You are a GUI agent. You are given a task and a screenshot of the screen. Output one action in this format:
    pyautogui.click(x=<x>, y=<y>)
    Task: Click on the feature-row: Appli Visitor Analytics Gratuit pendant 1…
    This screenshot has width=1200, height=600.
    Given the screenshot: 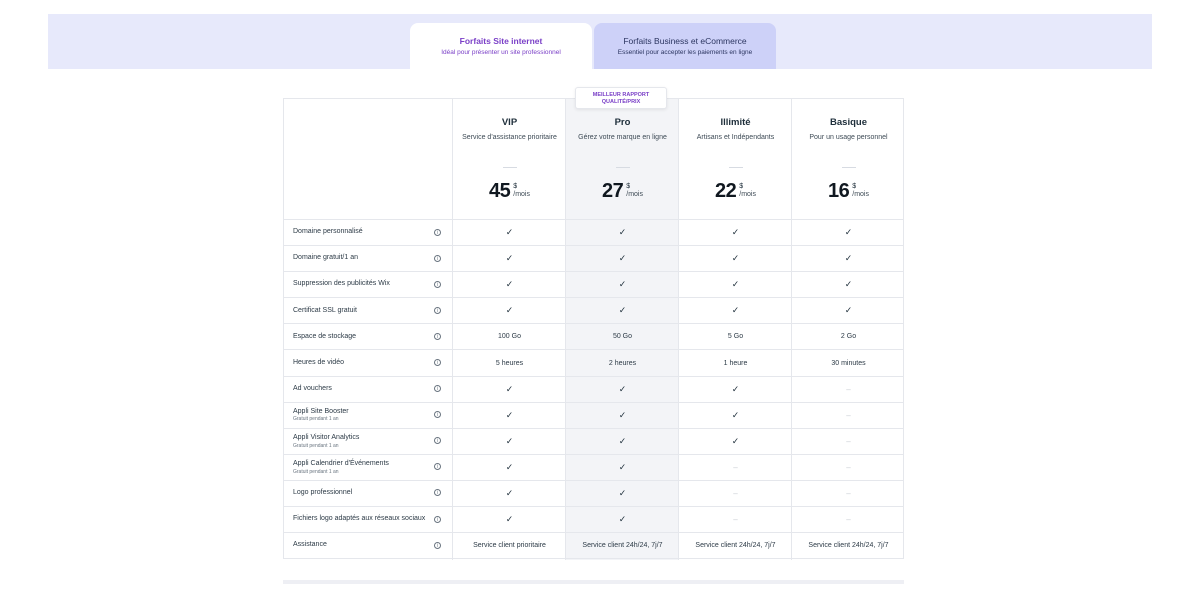 What is the action you would take?
    pyautogui.click(x=593, y=442)
    